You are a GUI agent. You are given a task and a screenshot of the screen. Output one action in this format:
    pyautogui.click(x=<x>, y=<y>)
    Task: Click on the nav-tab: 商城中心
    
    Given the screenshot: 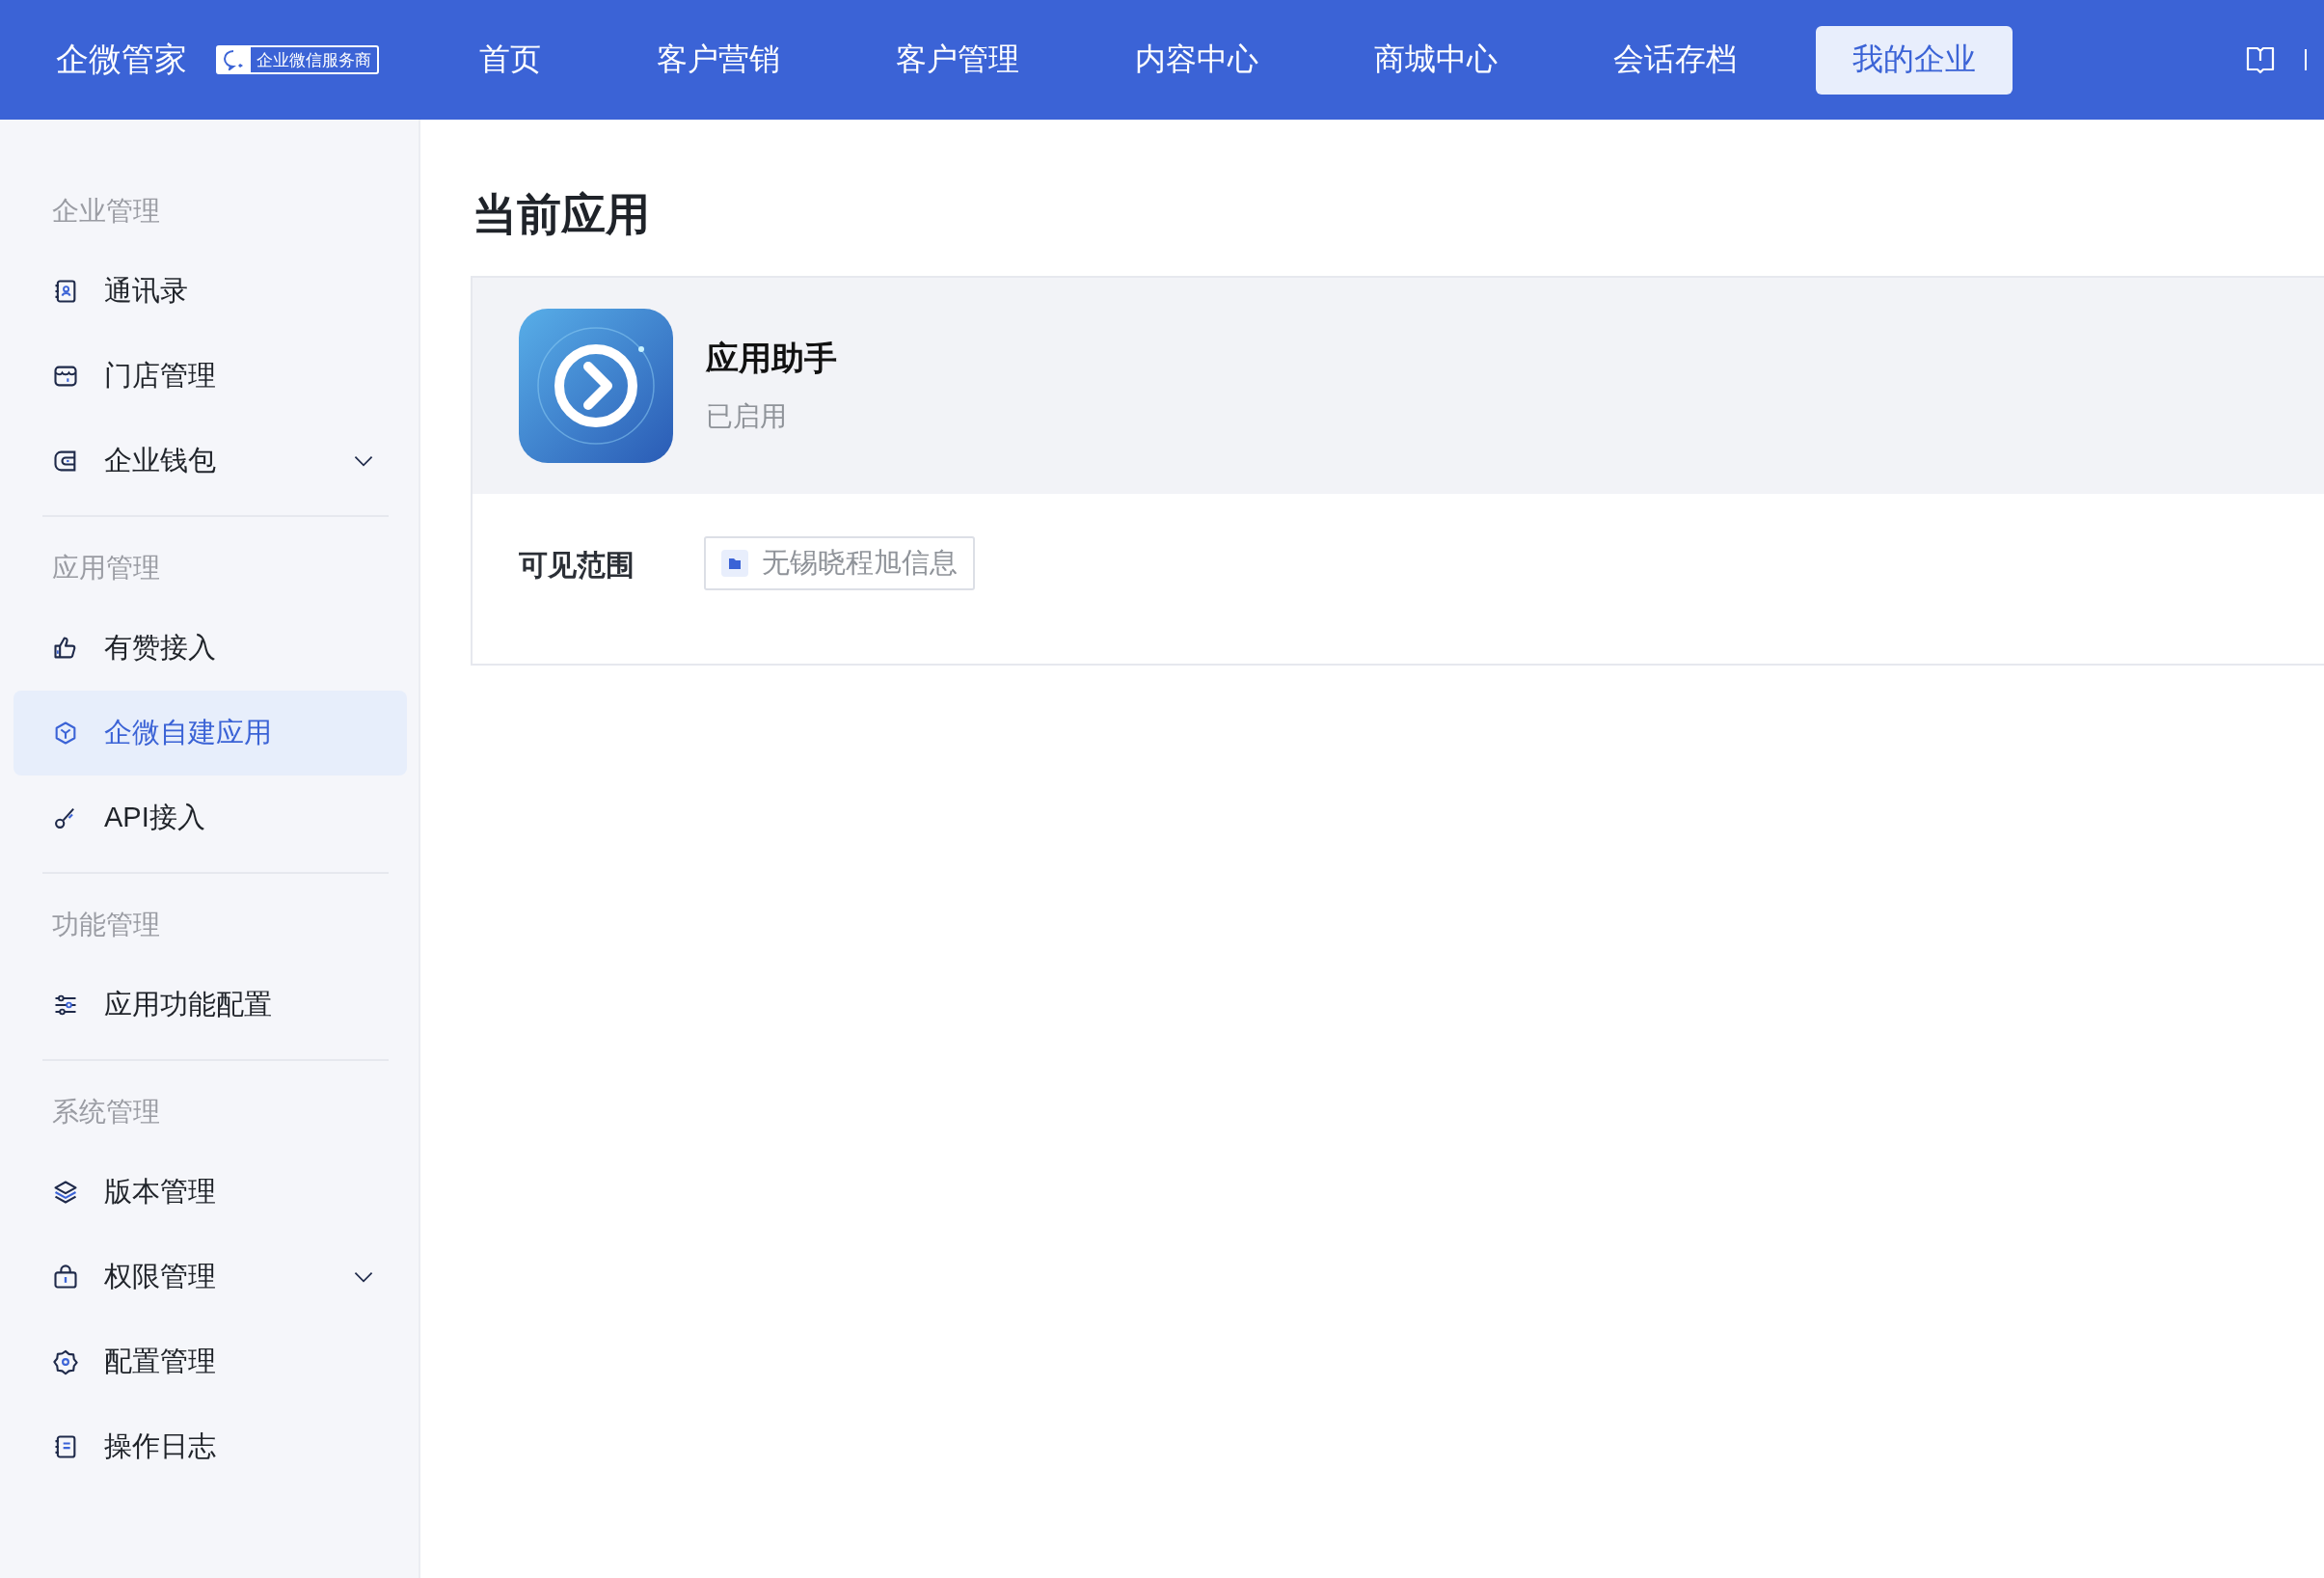 What is the action you would take?
    pyautogui.click(x=1436, y=60)
    